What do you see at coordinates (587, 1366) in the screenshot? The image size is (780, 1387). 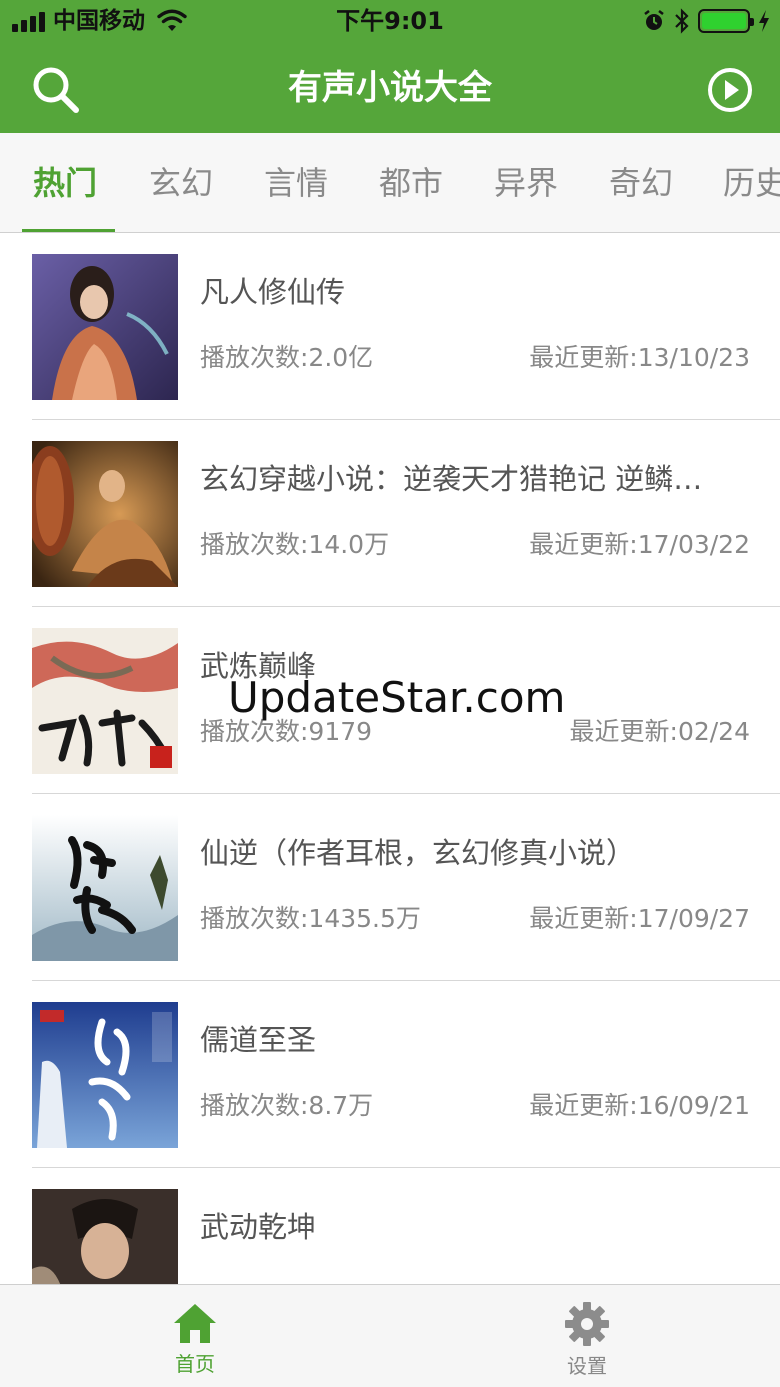 I see `tab-settings-label: 设置` at bounding box center [587, 1366].